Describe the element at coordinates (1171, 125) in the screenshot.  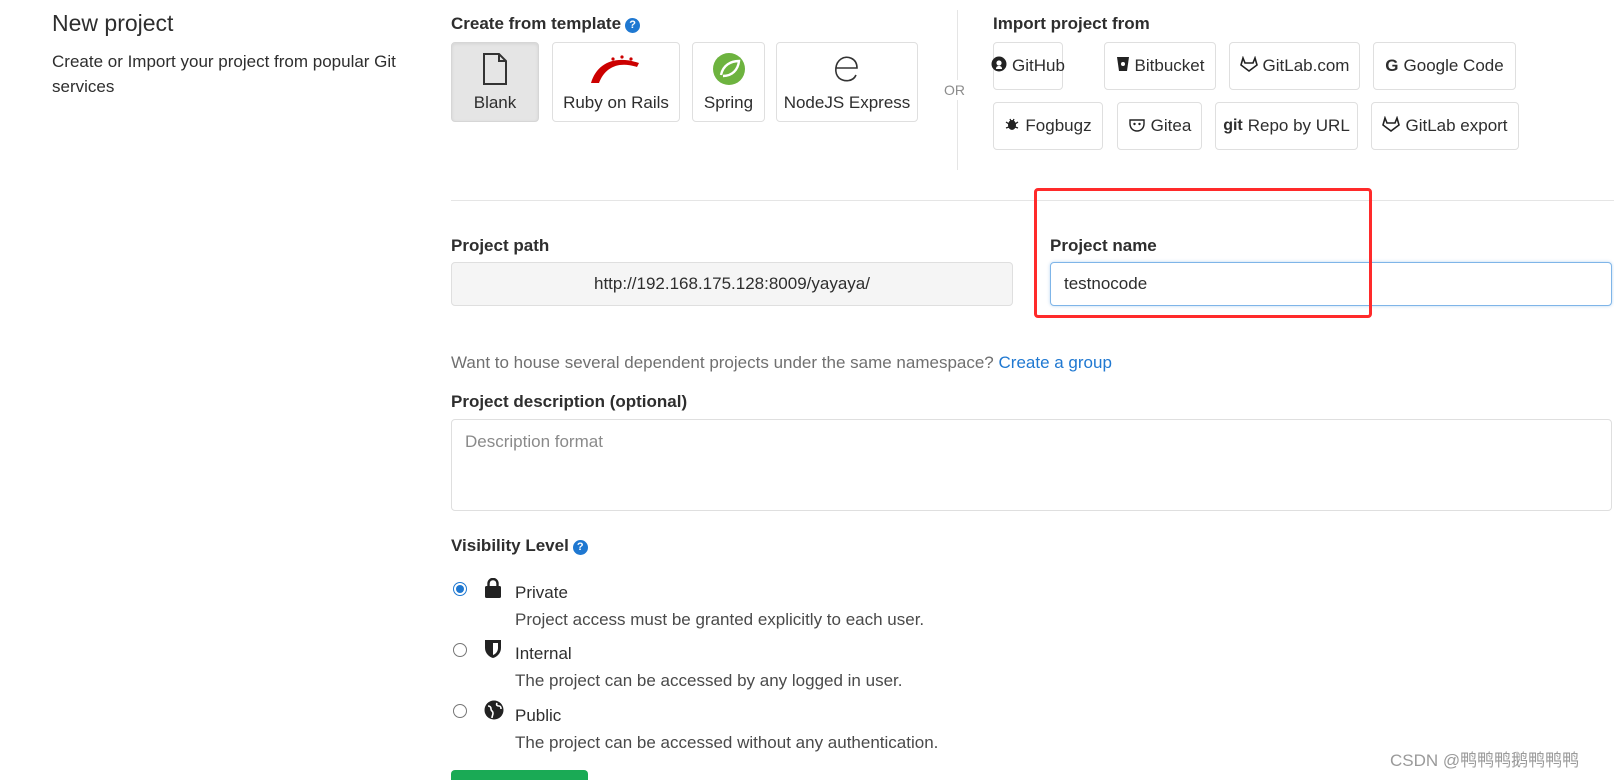
I see `import-label: Gitea` at that location.